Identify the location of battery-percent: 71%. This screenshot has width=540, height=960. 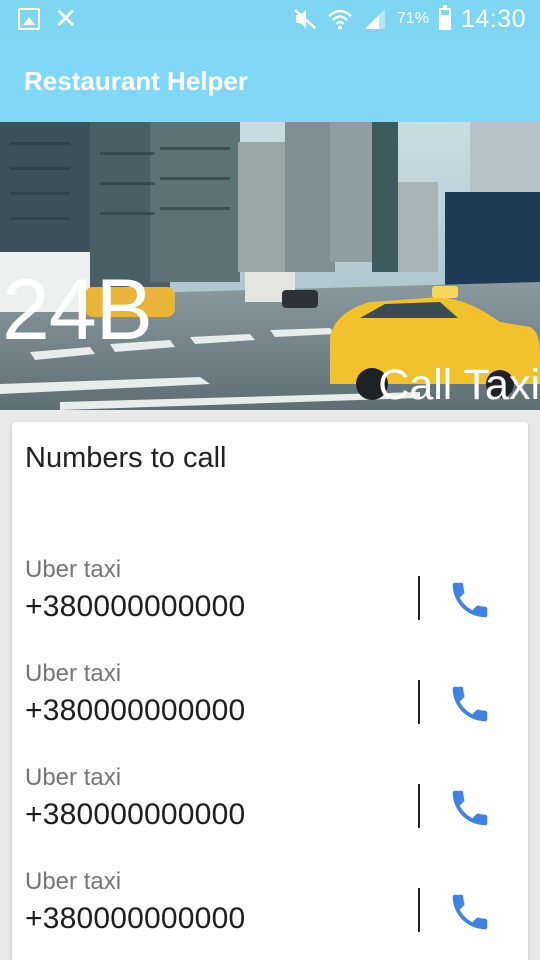
(412, 18).